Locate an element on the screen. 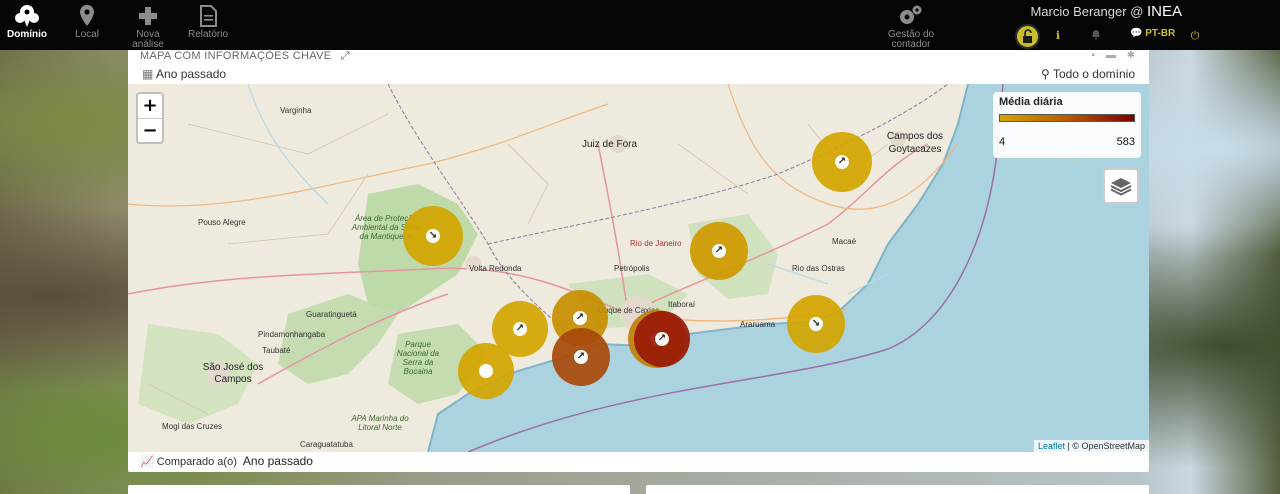  panel-tools: ▪ ▬ ✱ is located at coordinates (1114, 55).